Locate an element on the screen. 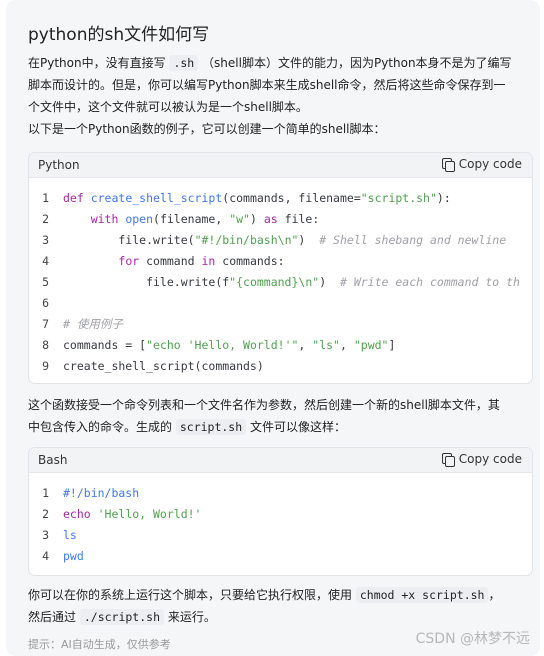  code-block-header: Bash Copy code is located at coordinates (280, 460).